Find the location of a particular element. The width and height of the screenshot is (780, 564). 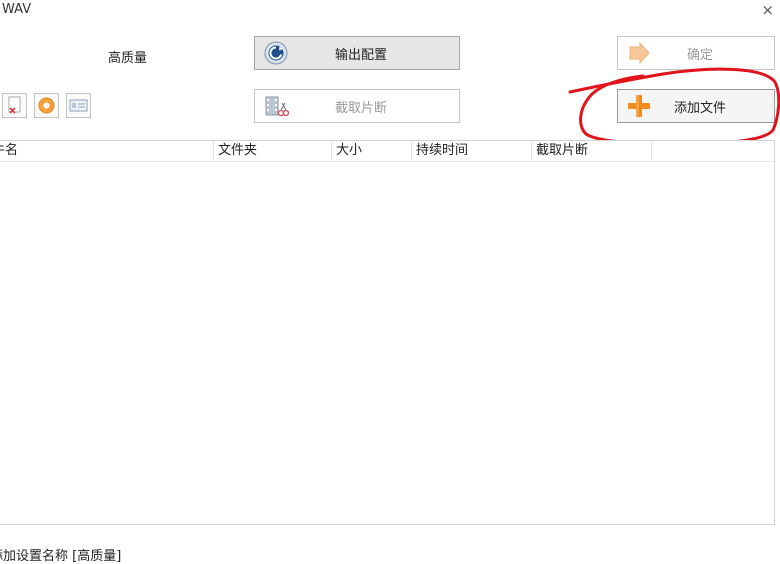

play-button is located at coordinates (46, 105).